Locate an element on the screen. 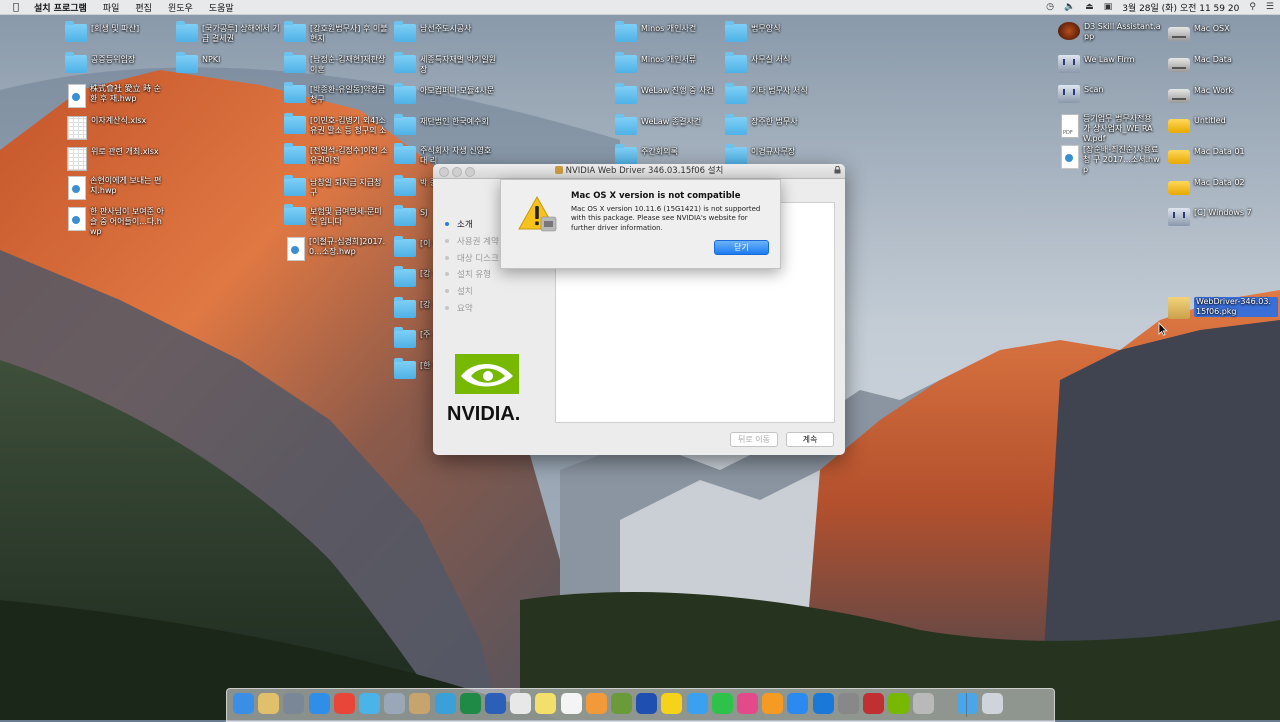  menu-window: 윈도우 is located at coordinates (180, 7).